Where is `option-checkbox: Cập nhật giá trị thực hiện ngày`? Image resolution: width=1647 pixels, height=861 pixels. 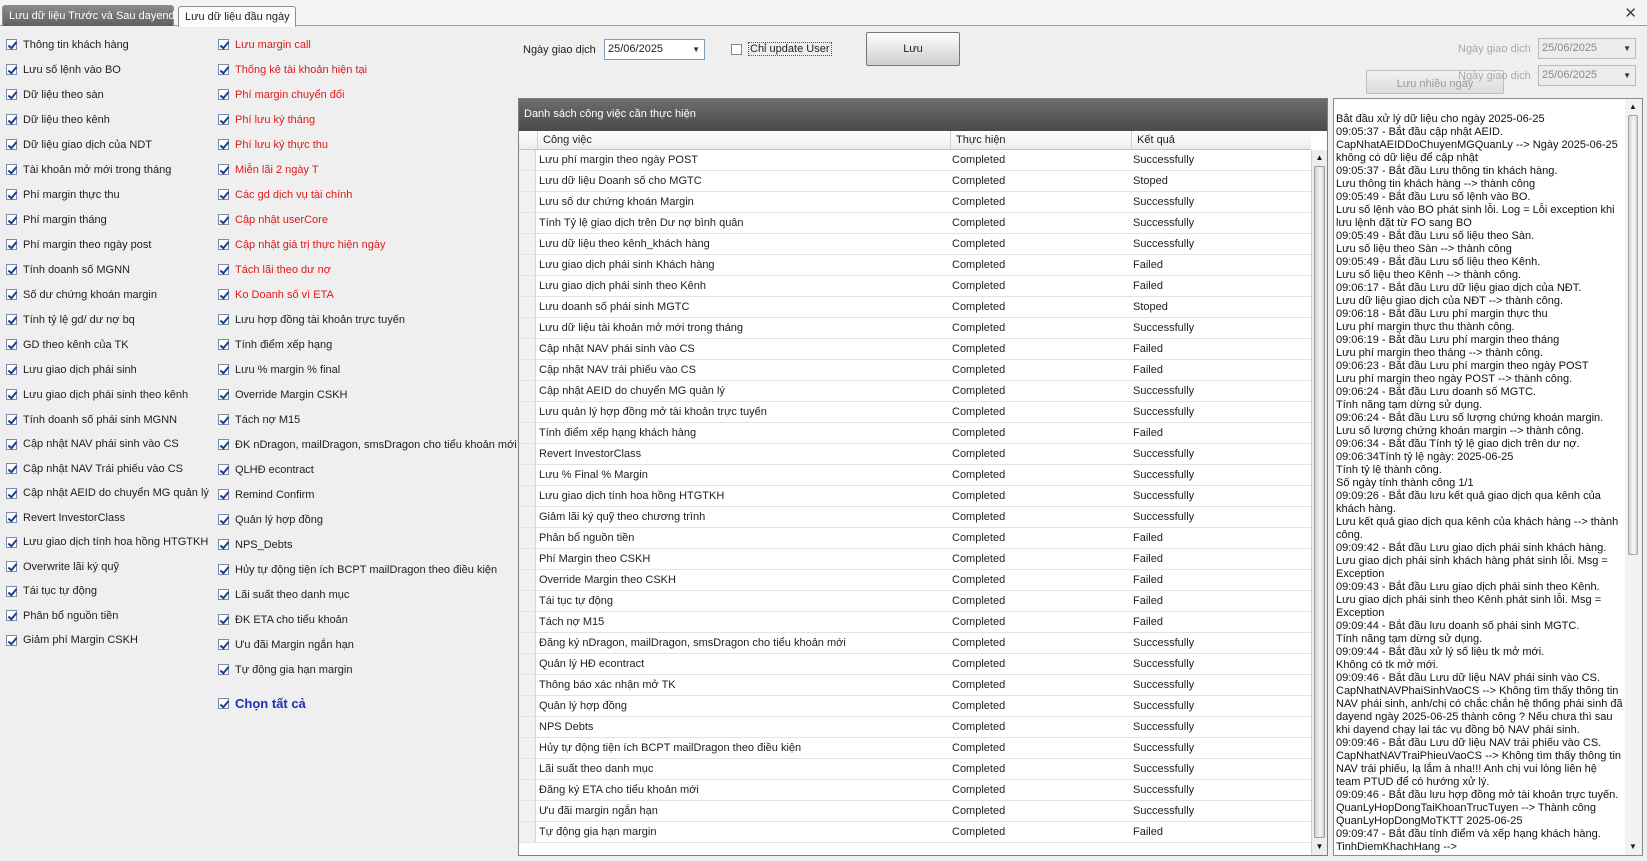 option-checkbox: Cập nhật giá trị thực hiện ngày is located at coordinates (368, 244).